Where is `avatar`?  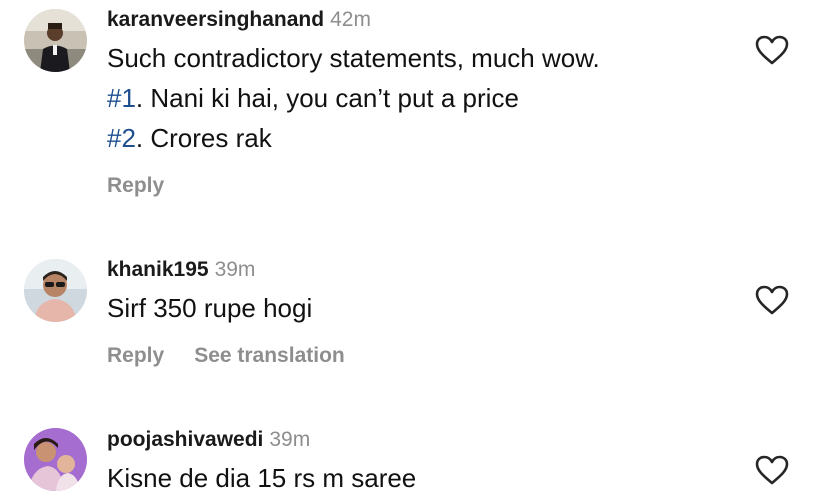
avatar is located at coordinates (55, 459).